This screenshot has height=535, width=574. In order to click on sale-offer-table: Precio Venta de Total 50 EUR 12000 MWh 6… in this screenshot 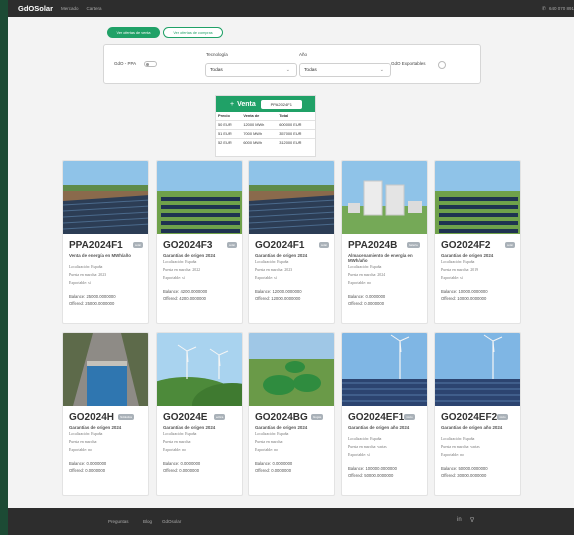, I will do `click(265, 129)`.